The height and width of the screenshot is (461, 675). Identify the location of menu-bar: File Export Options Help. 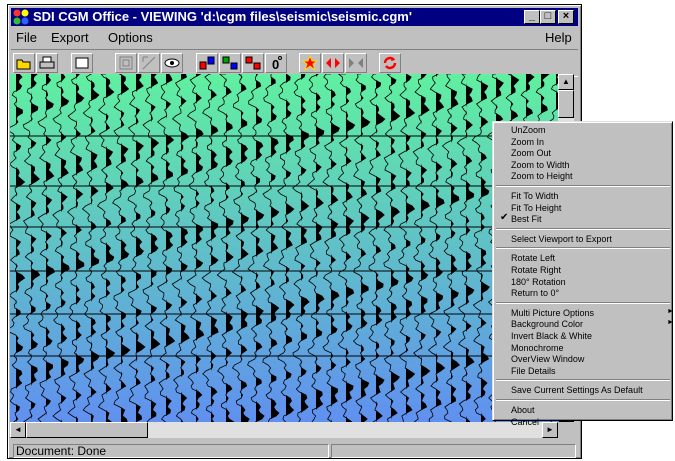
(294, 37).